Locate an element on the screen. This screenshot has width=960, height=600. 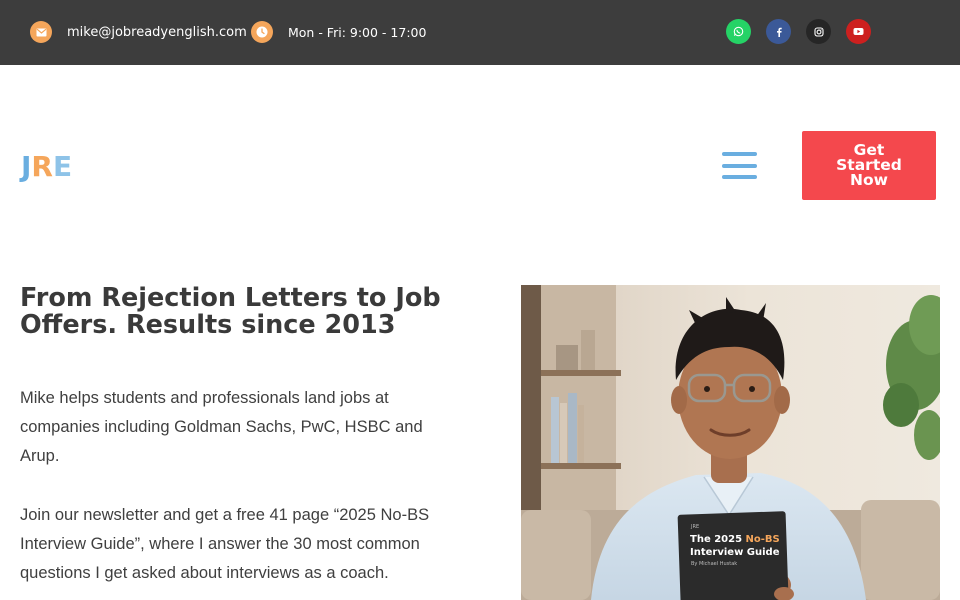
logo-letter-e: E is located at coordinates (62, 166).